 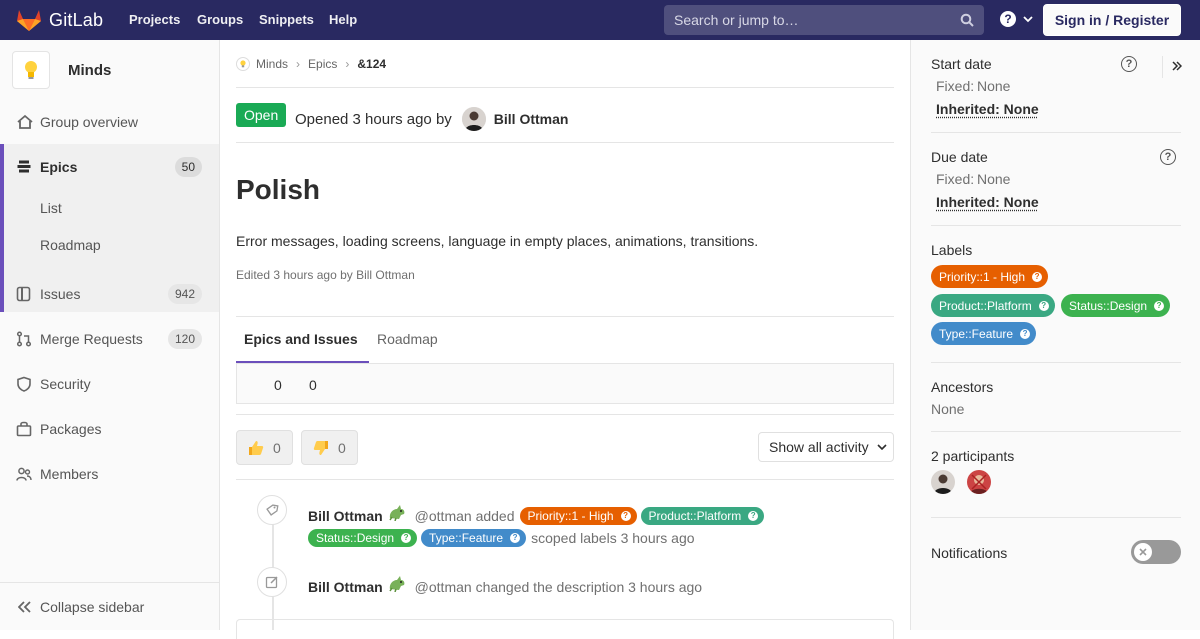 What do you see at coordinates (1177, 66) in the screenshot?
I see `double-chevron-right-icon` at bounding box center [1177, 66].